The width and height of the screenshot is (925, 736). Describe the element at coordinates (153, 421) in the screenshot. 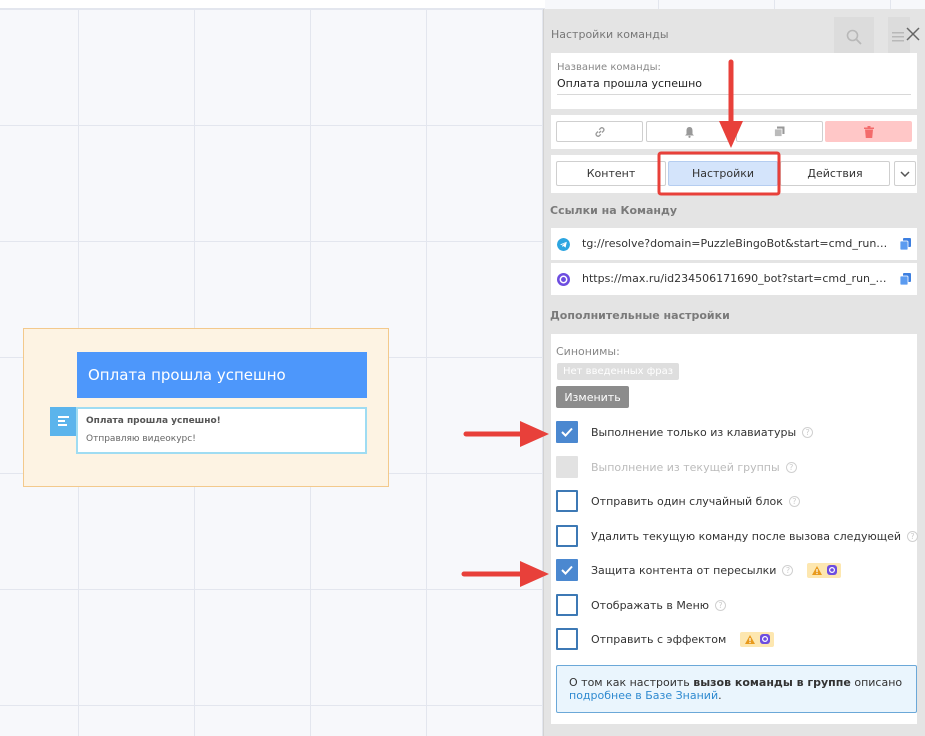

I see `message-title: Оплата прошла успешно!` at that location.